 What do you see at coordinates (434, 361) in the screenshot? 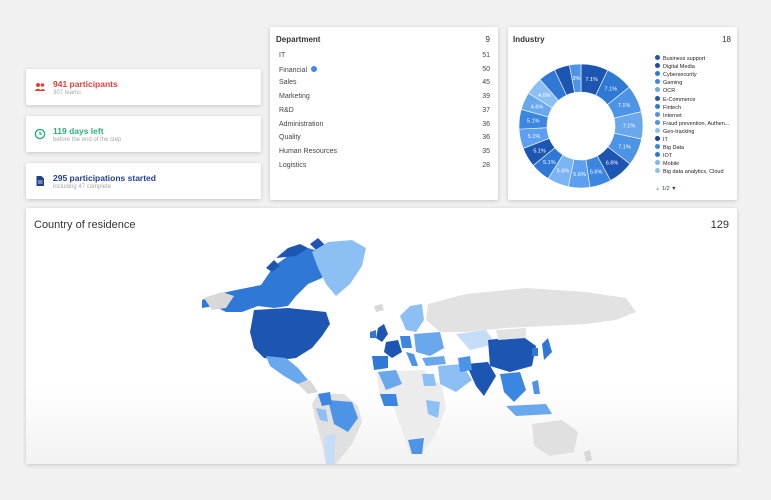
I see `country-turkey` at bounding box center [434, 361].